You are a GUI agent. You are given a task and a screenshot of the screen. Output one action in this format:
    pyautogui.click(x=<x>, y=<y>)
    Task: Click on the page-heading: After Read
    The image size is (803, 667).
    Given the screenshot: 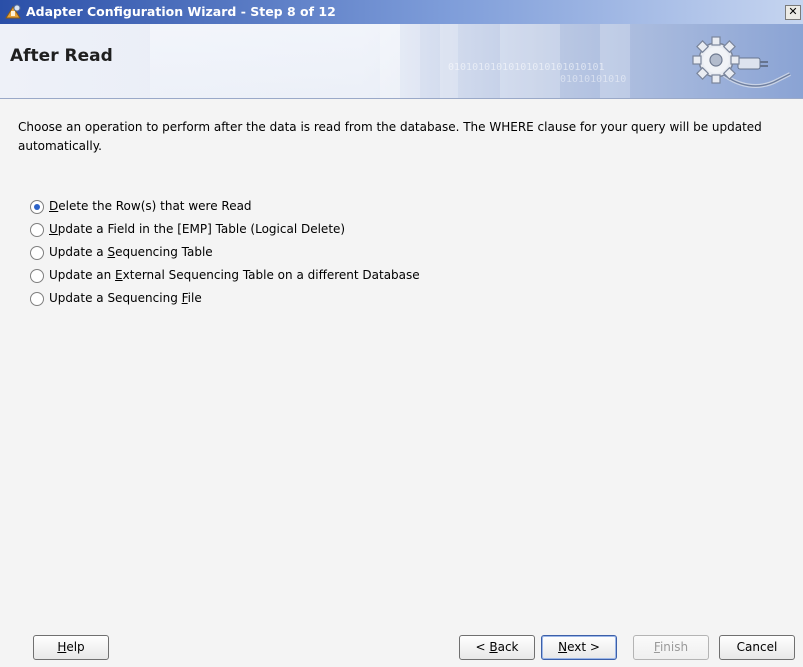 What is the action you would take?
    pyautogui.click(x=61, y=56)
    